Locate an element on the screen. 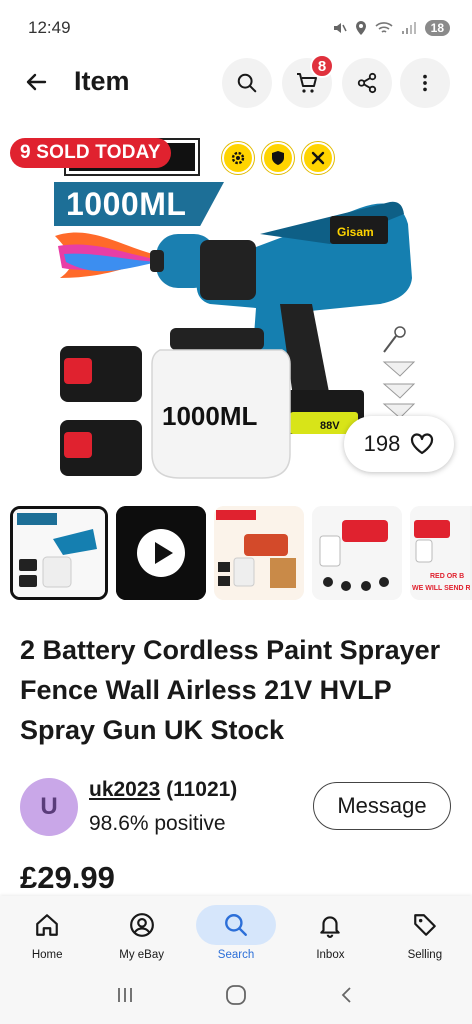  shield-feature-icon is located at coordinates (278, 158).